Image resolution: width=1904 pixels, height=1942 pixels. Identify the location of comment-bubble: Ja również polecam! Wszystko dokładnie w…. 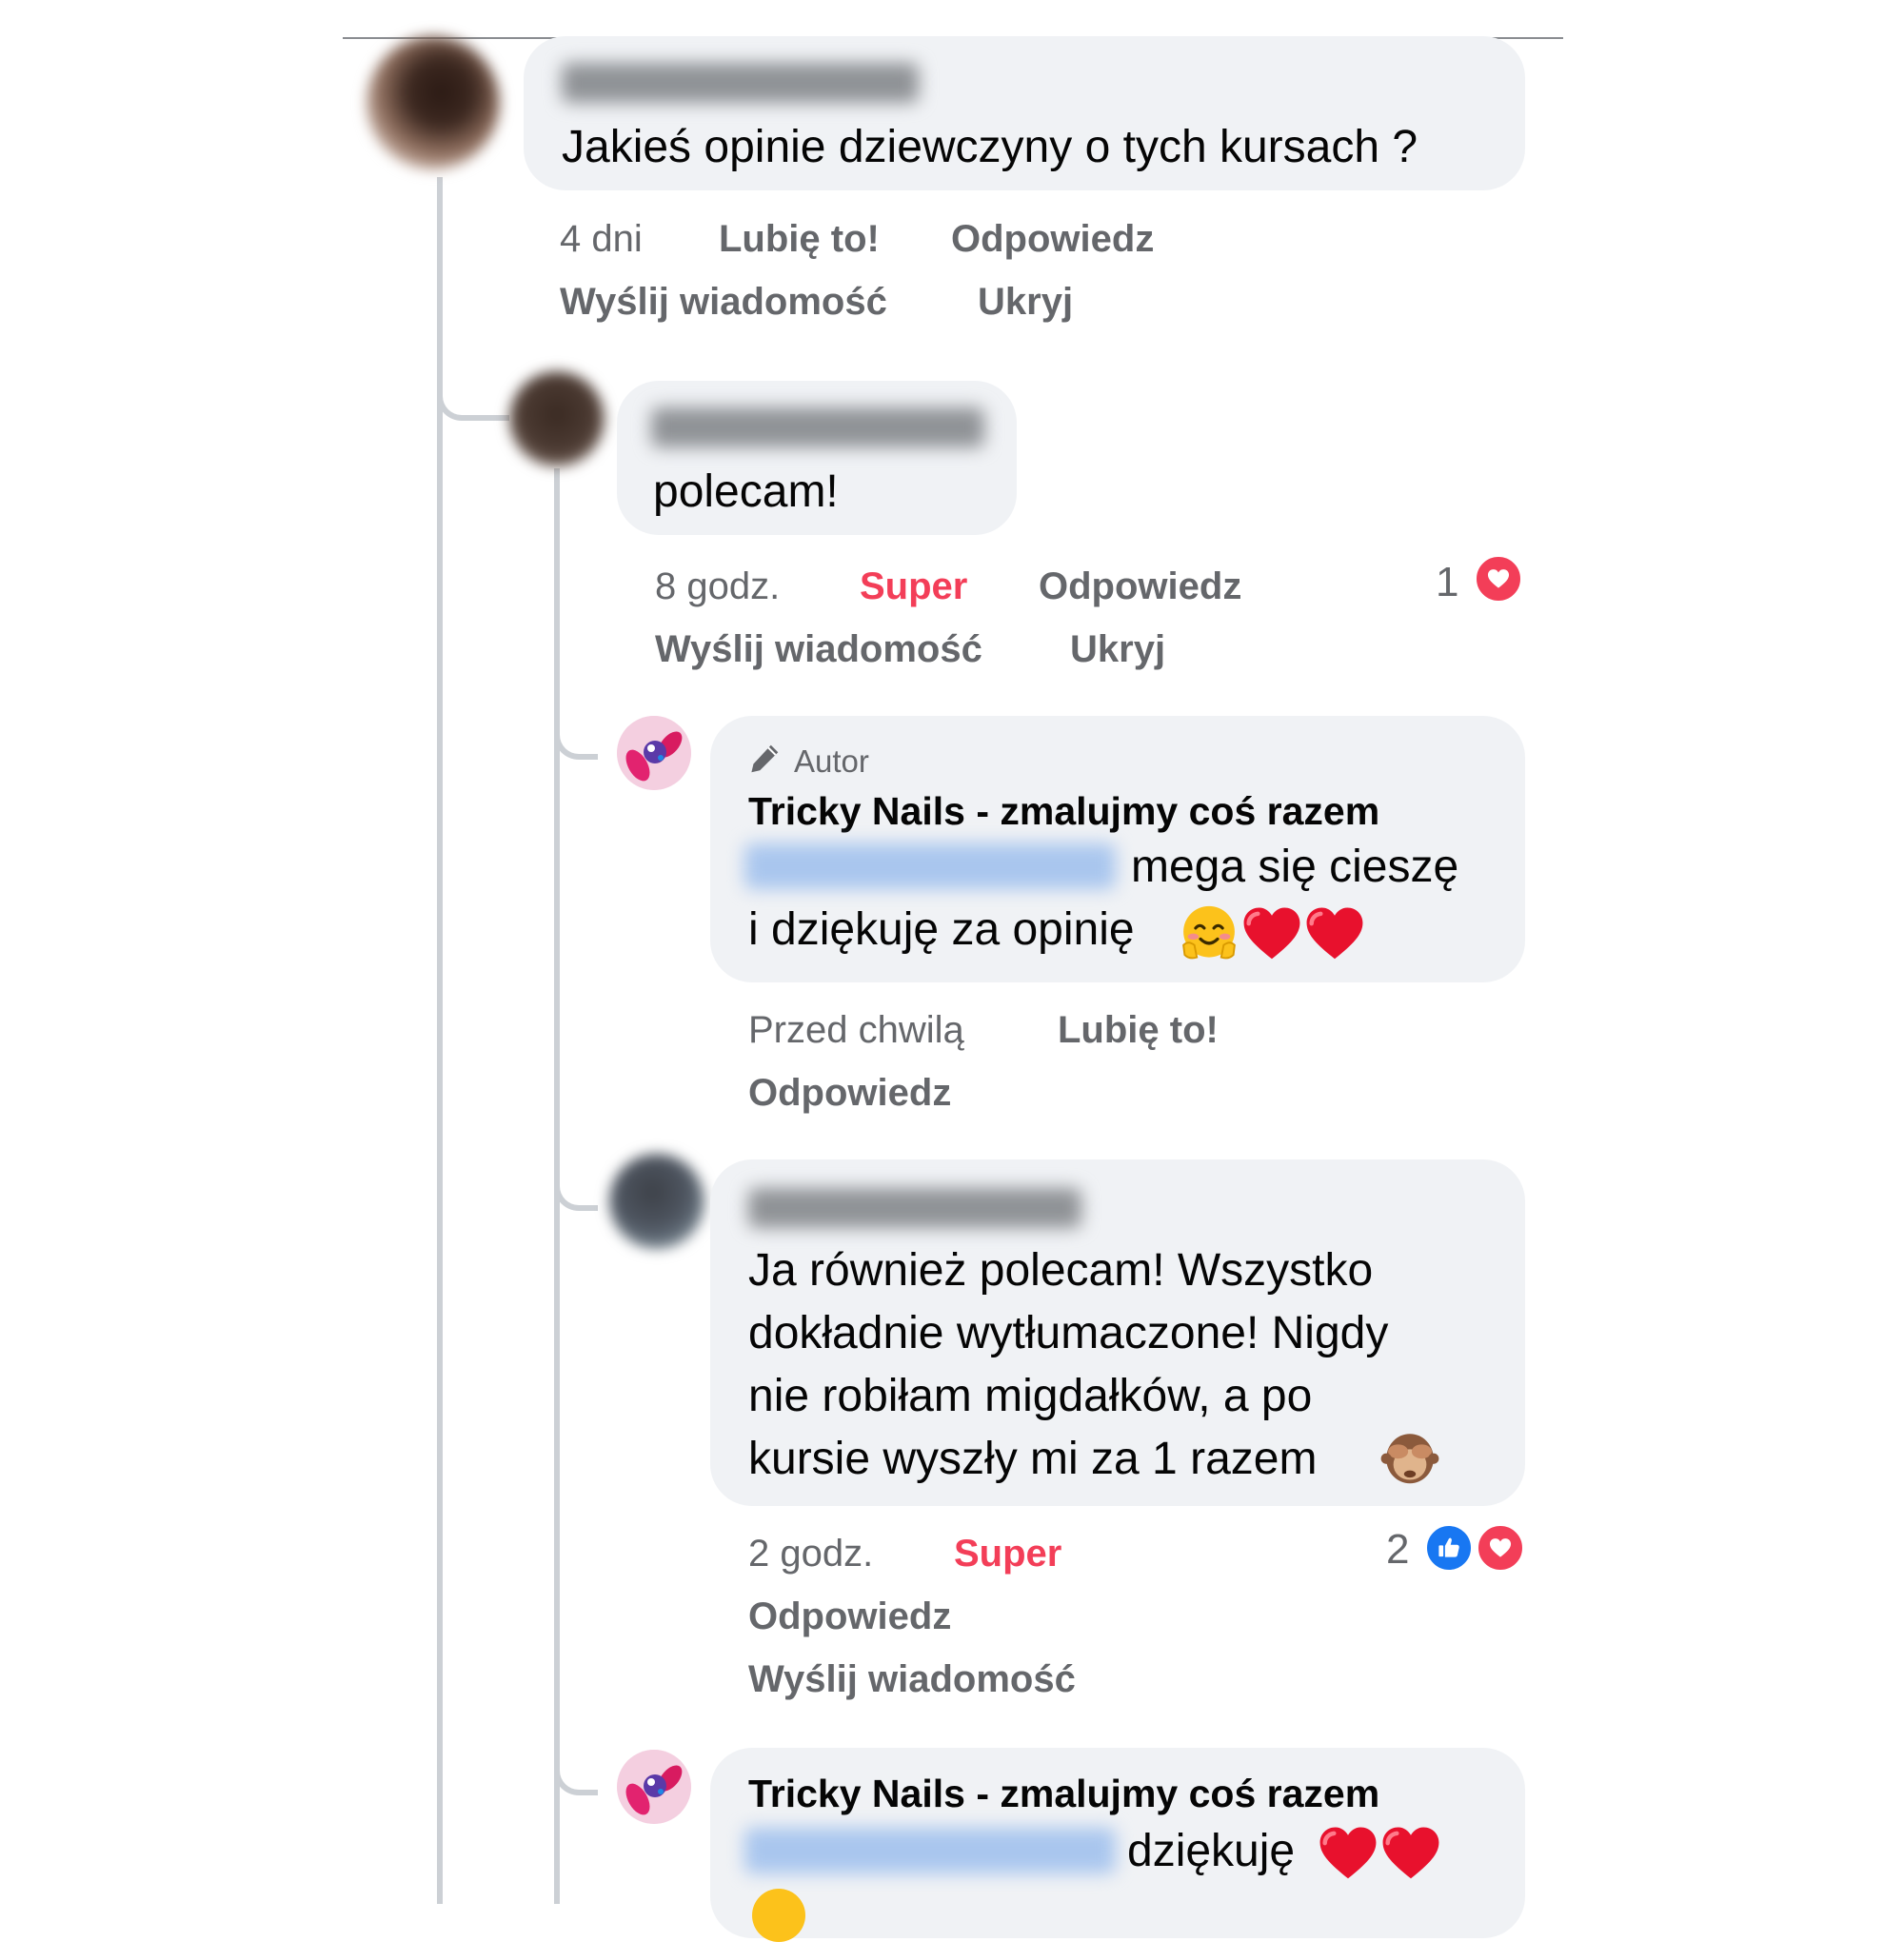
(1117, 1332).